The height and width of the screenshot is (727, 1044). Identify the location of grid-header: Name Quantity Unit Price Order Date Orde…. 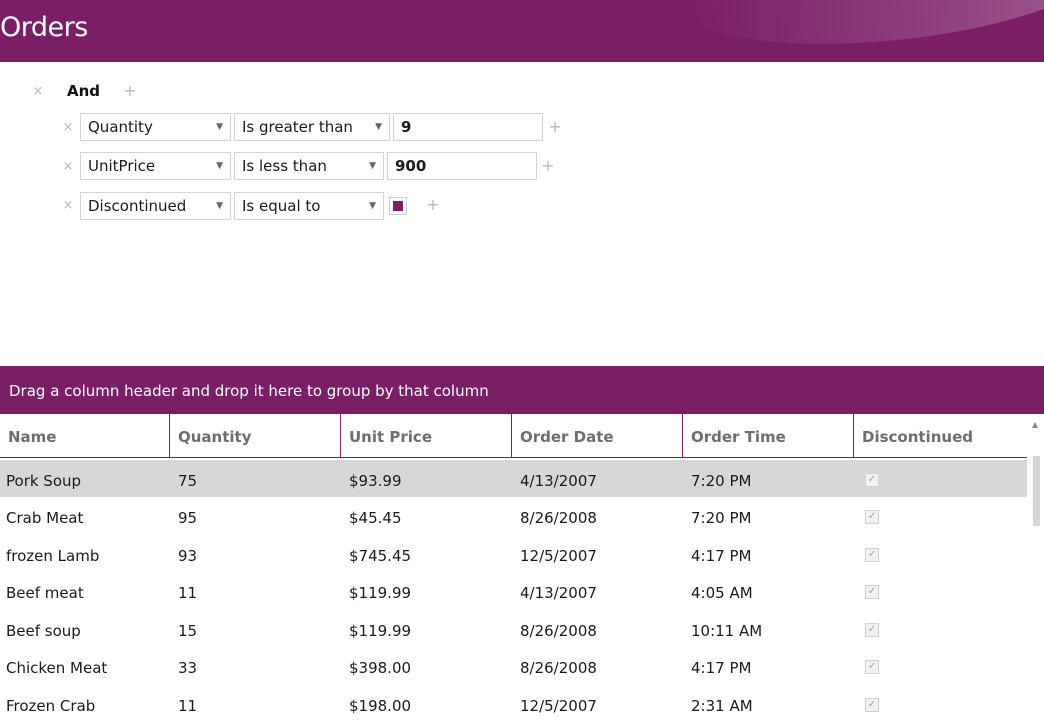
(513, 436).